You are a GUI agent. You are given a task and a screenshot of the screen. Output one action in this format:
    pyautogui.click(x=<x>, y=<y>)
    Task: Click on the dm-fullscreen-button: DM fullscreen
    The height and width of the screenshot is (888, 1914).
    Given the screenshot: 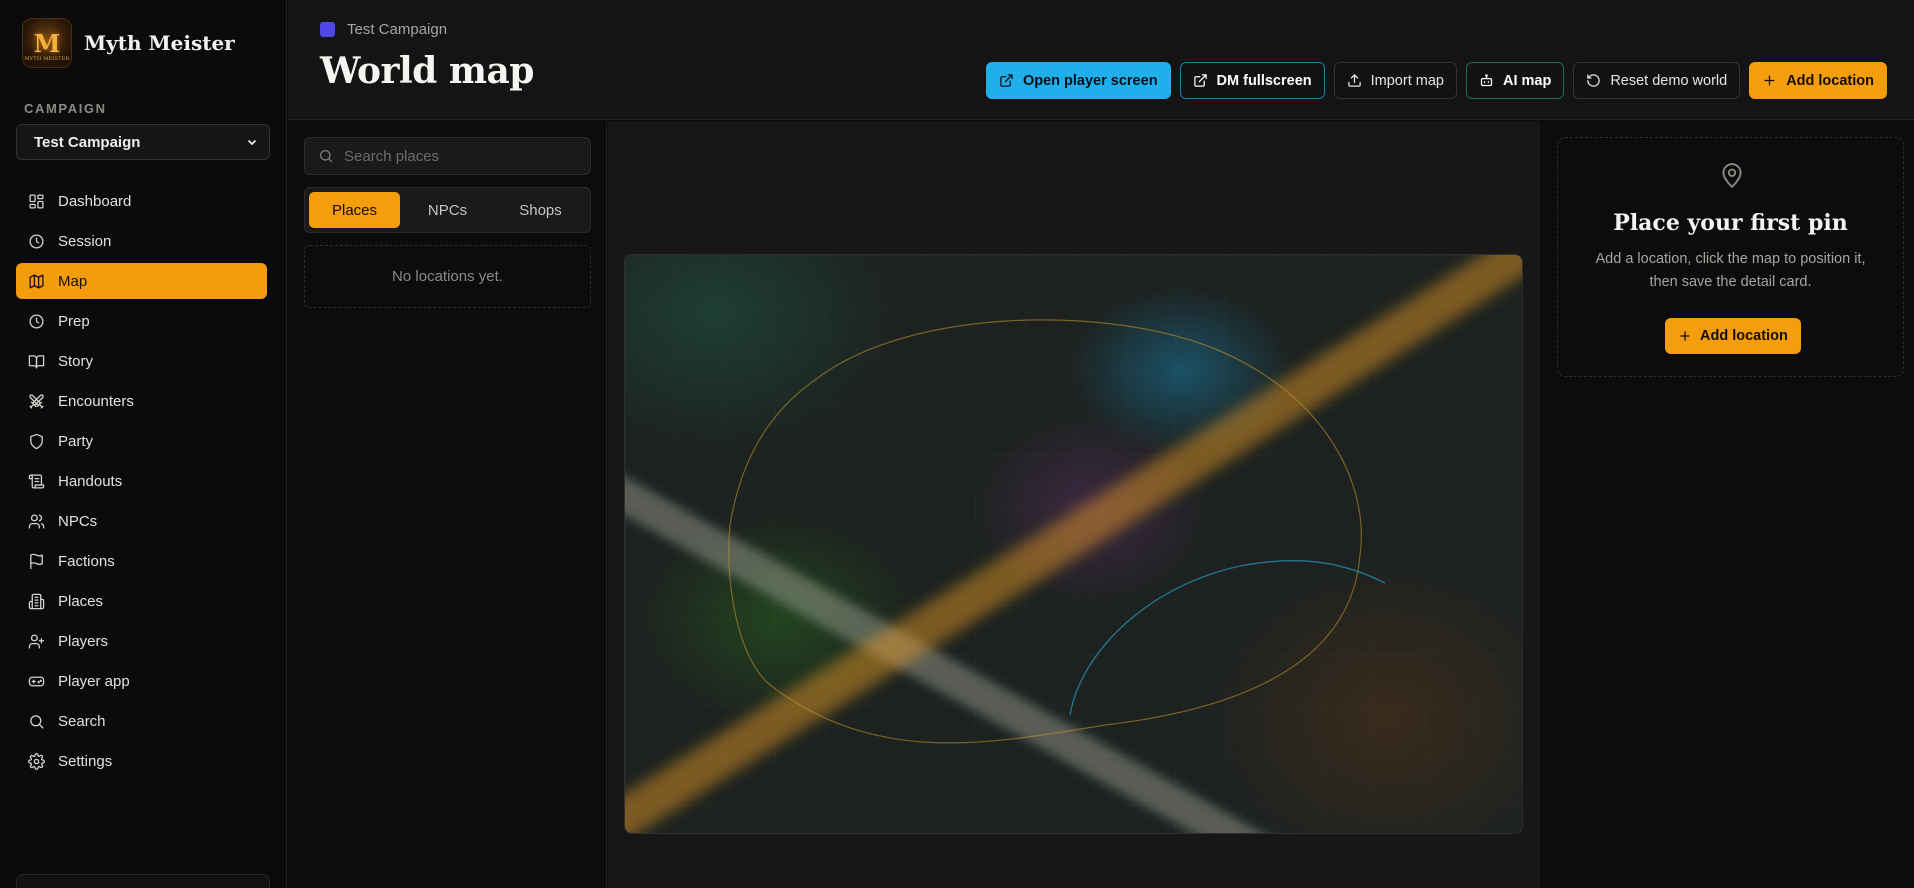 What is the action you would take?
    pyautogui.click(x=1252, y=80)
    